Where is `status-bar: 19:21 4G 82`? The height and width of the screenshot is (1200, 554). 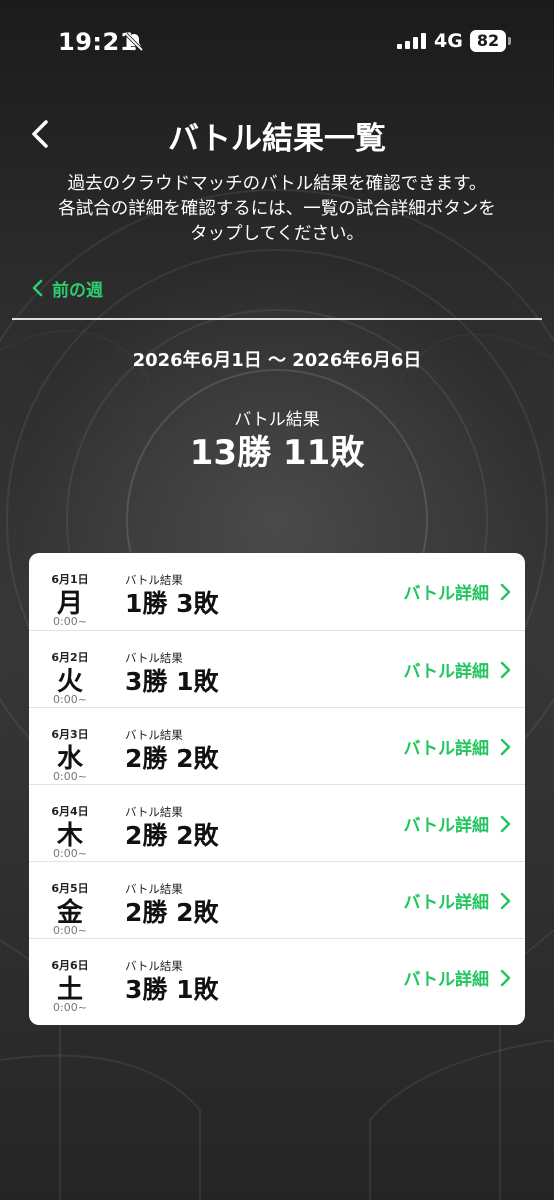 status-bar: 19:21 4G 82 is located at coordinates (277, 42).